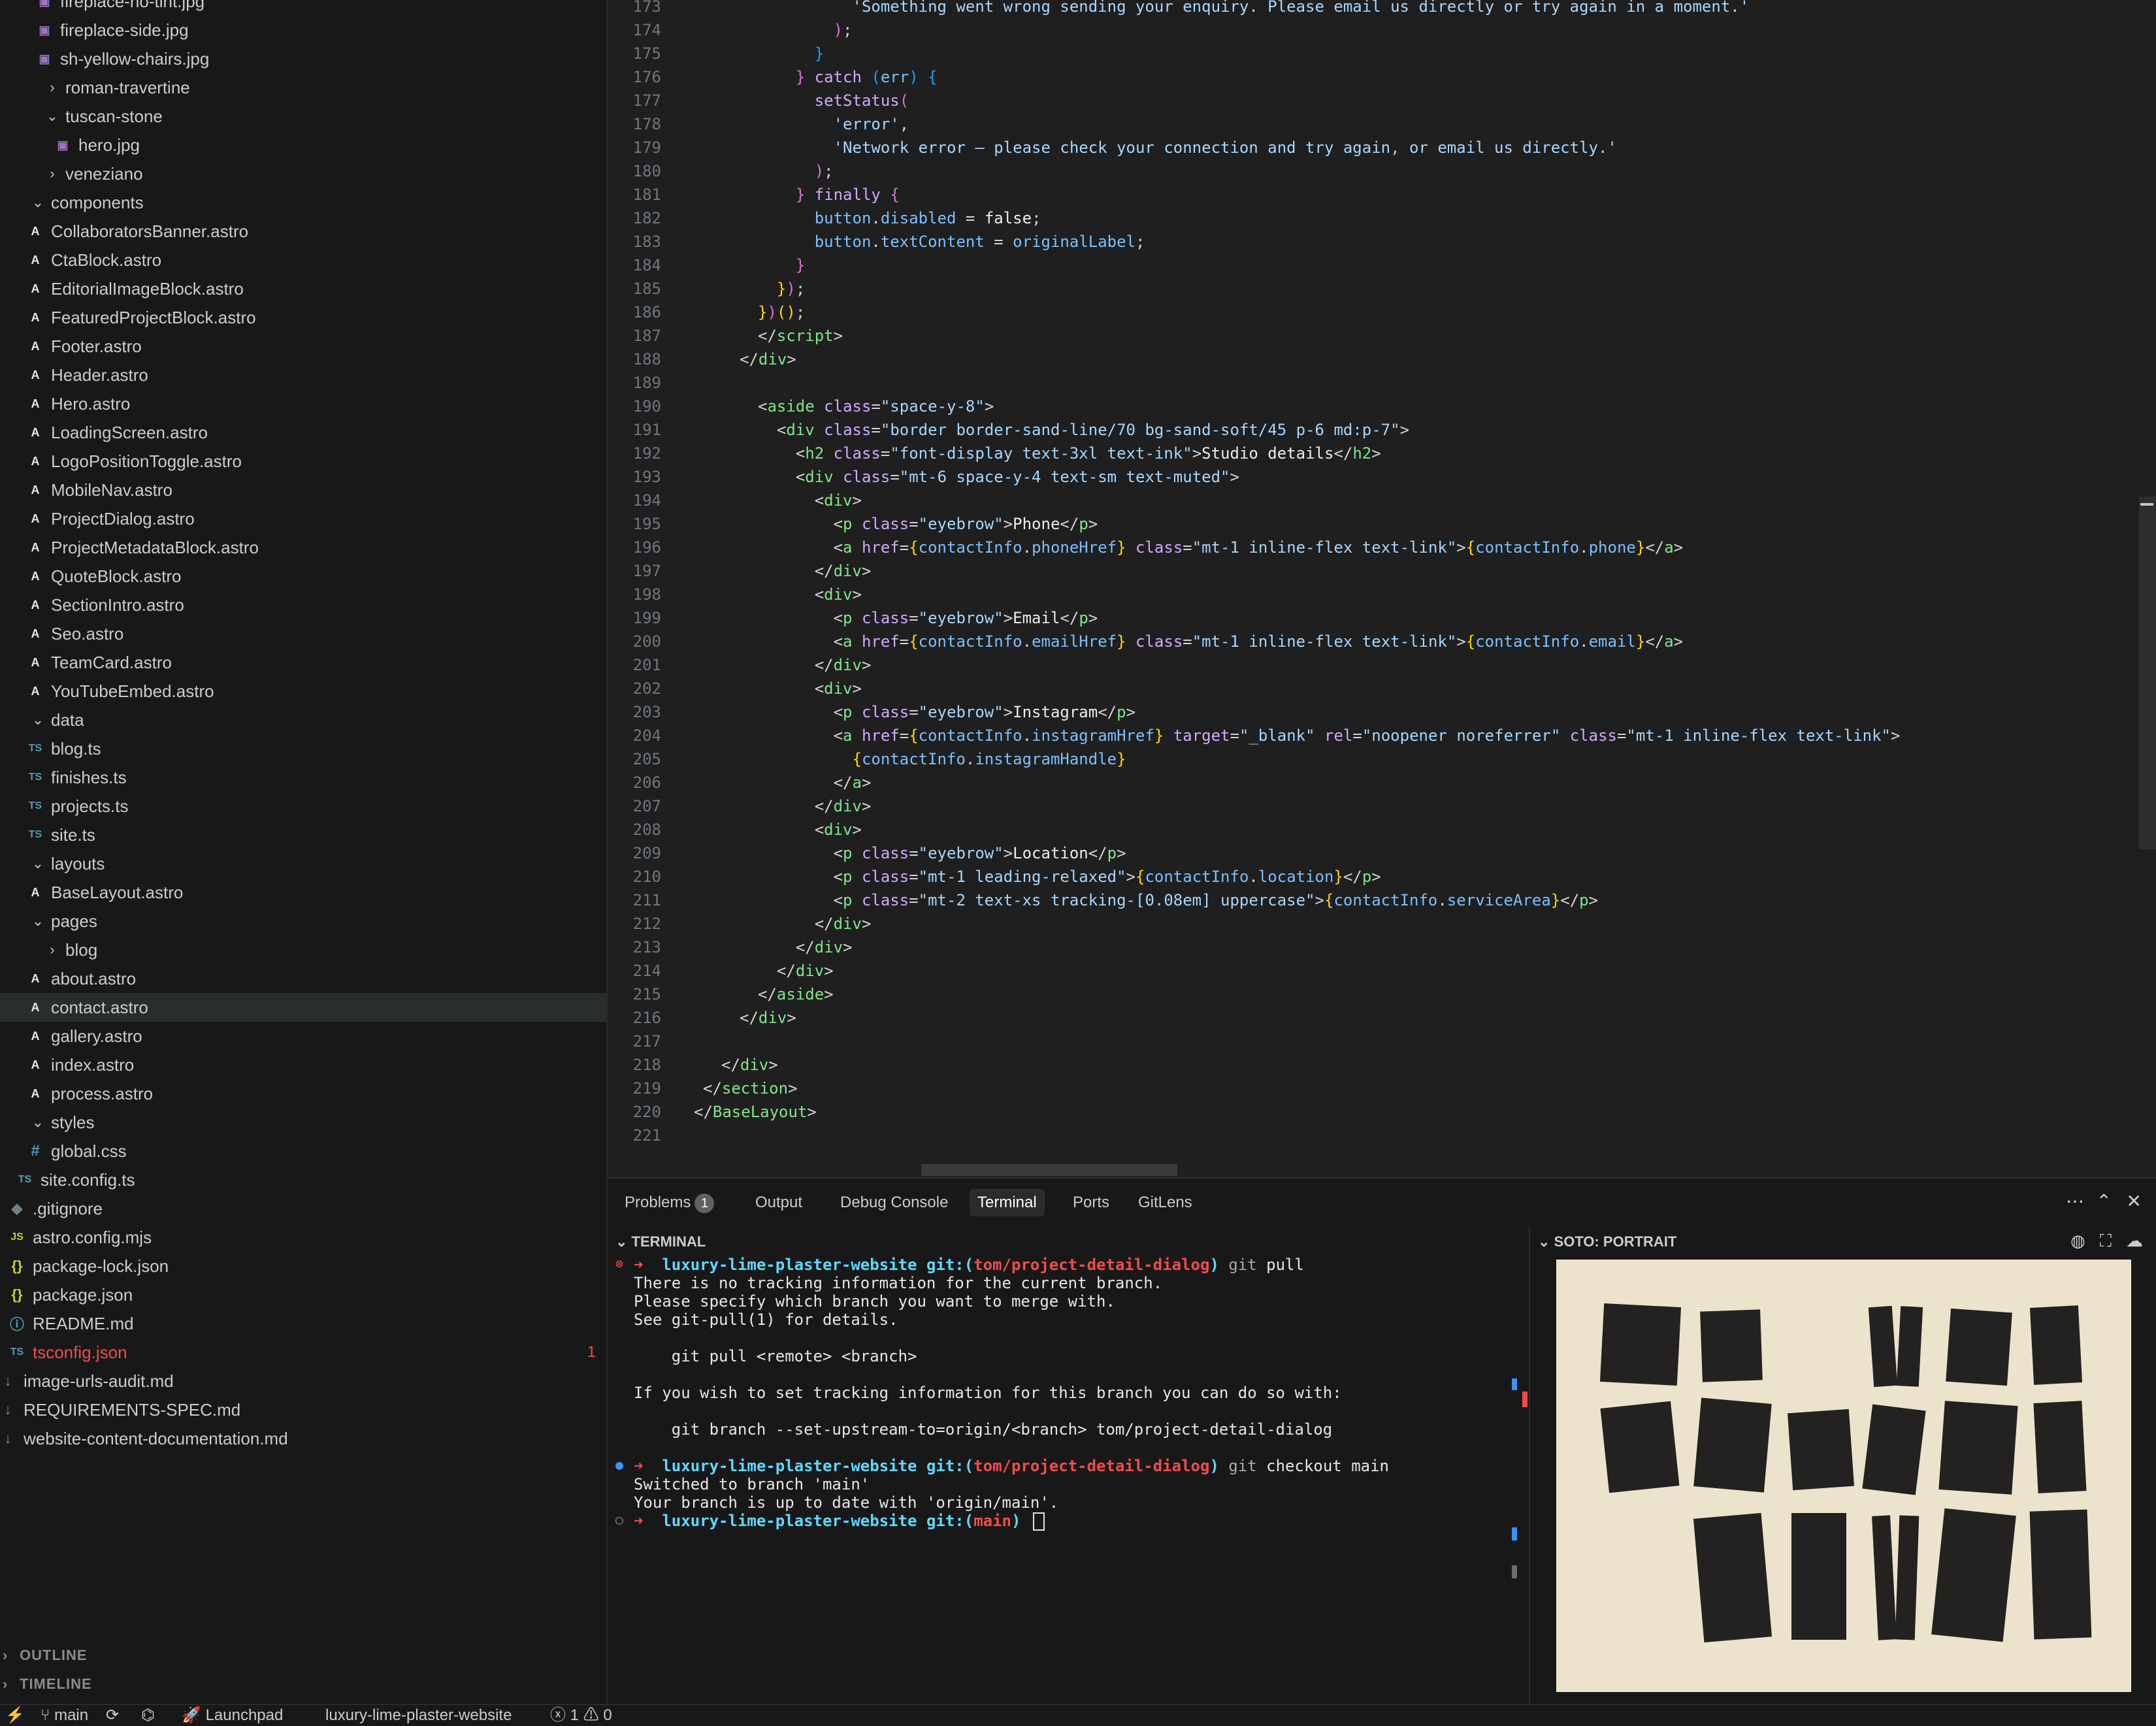  Describe the element at coordinates (660, 1241) in the screenshot. I see `terminal-section-header: ⌄ TERMINAL` at that location.